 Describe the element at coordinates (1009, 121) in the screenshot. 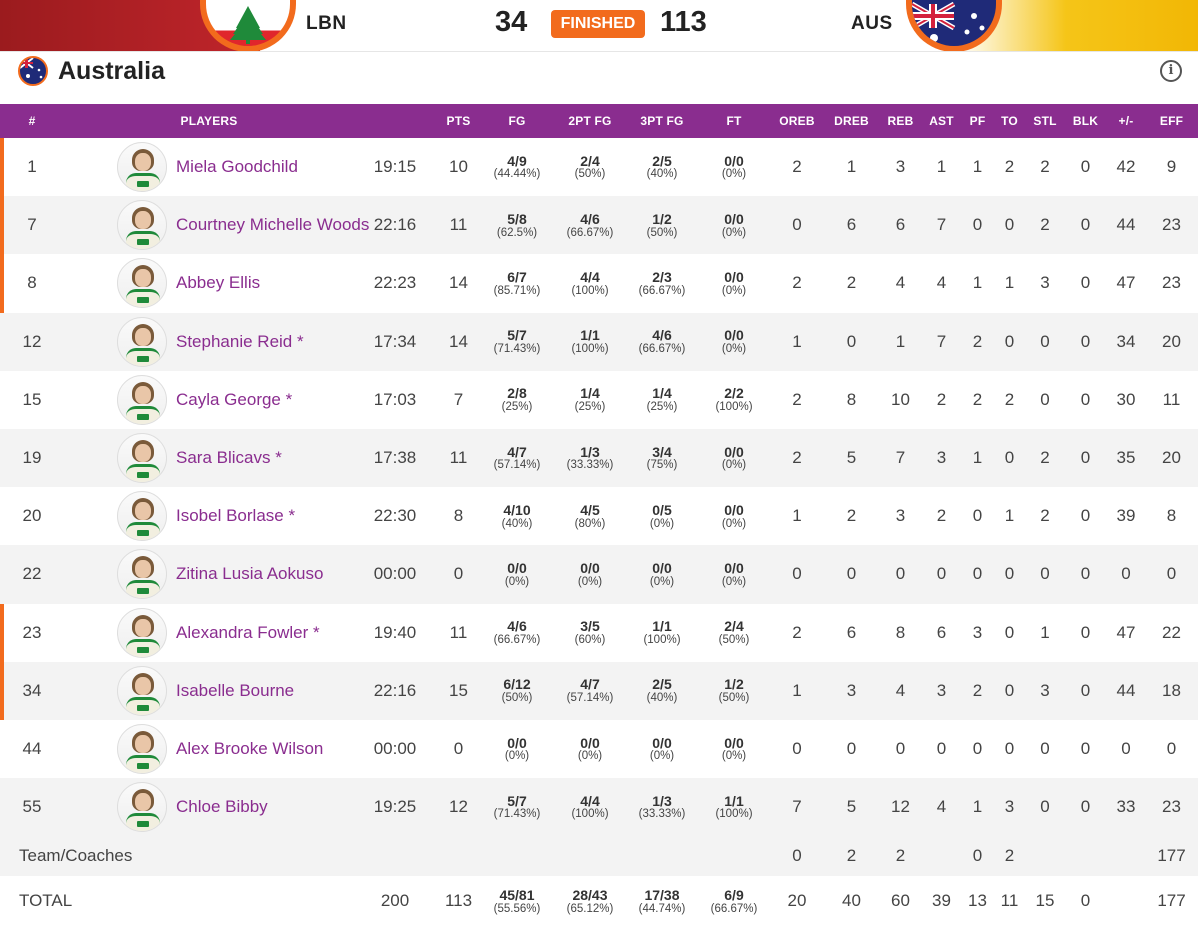

I see `col-header-to: TO` at that location.